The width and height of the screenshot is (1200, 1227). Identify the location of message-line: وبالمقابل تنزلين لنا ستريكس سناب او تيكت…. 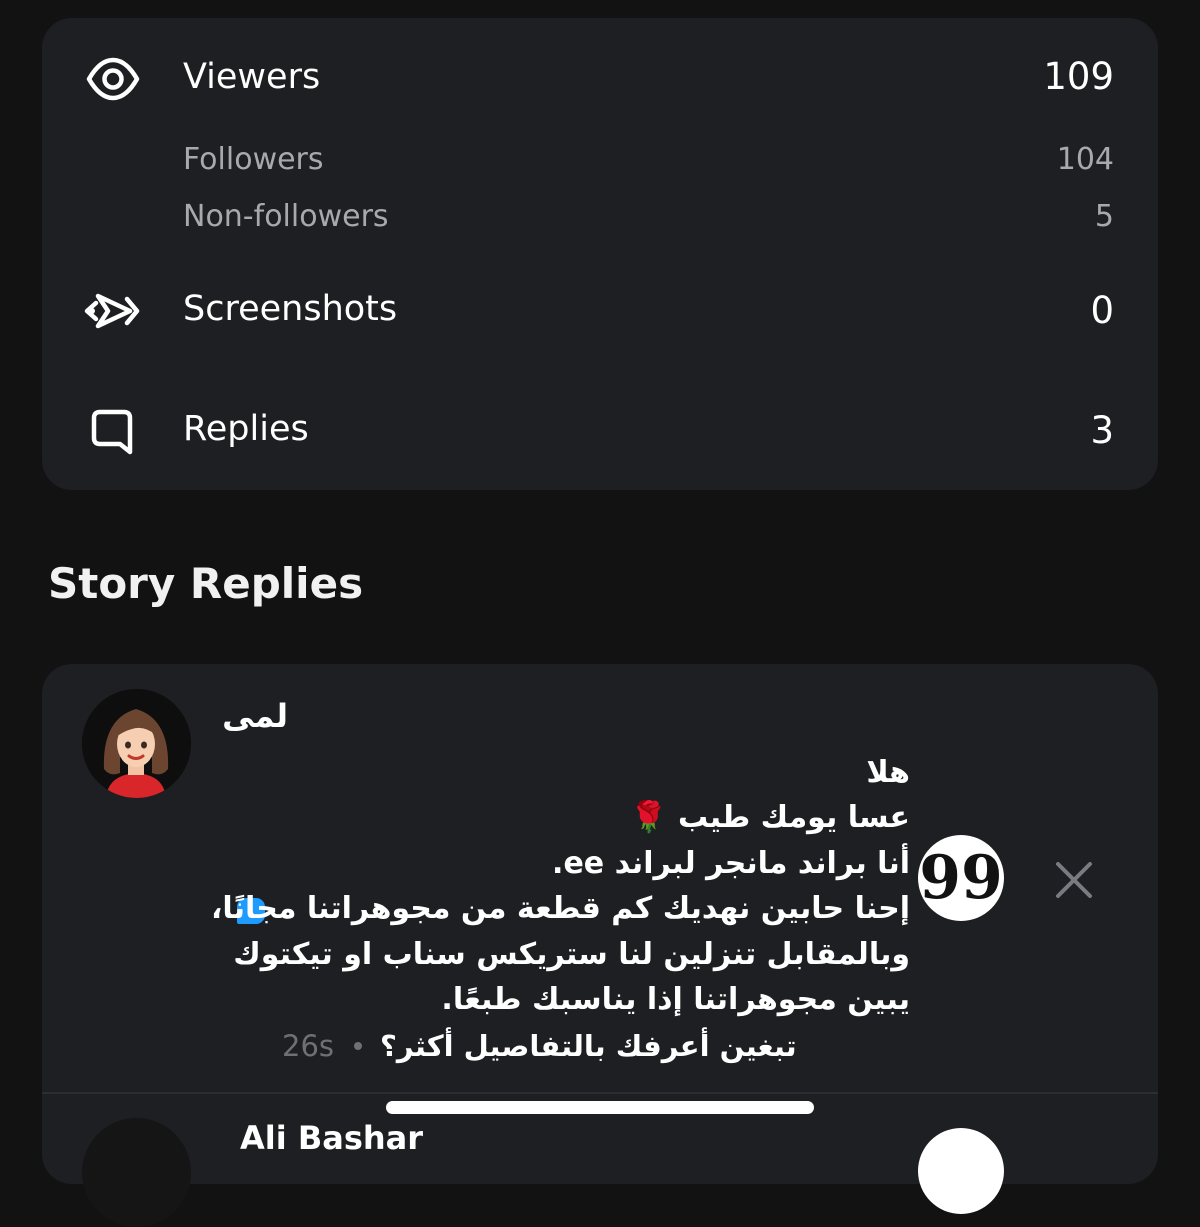
(571, 954).